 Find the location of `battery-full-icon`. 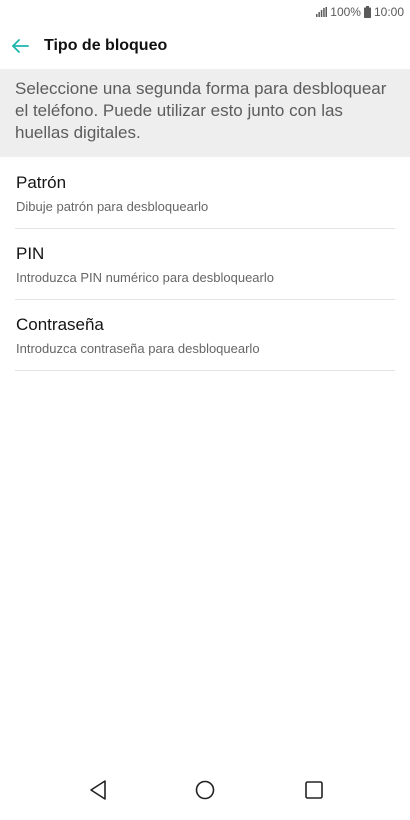

battery-full-icon is located at coordinates (367, 12).